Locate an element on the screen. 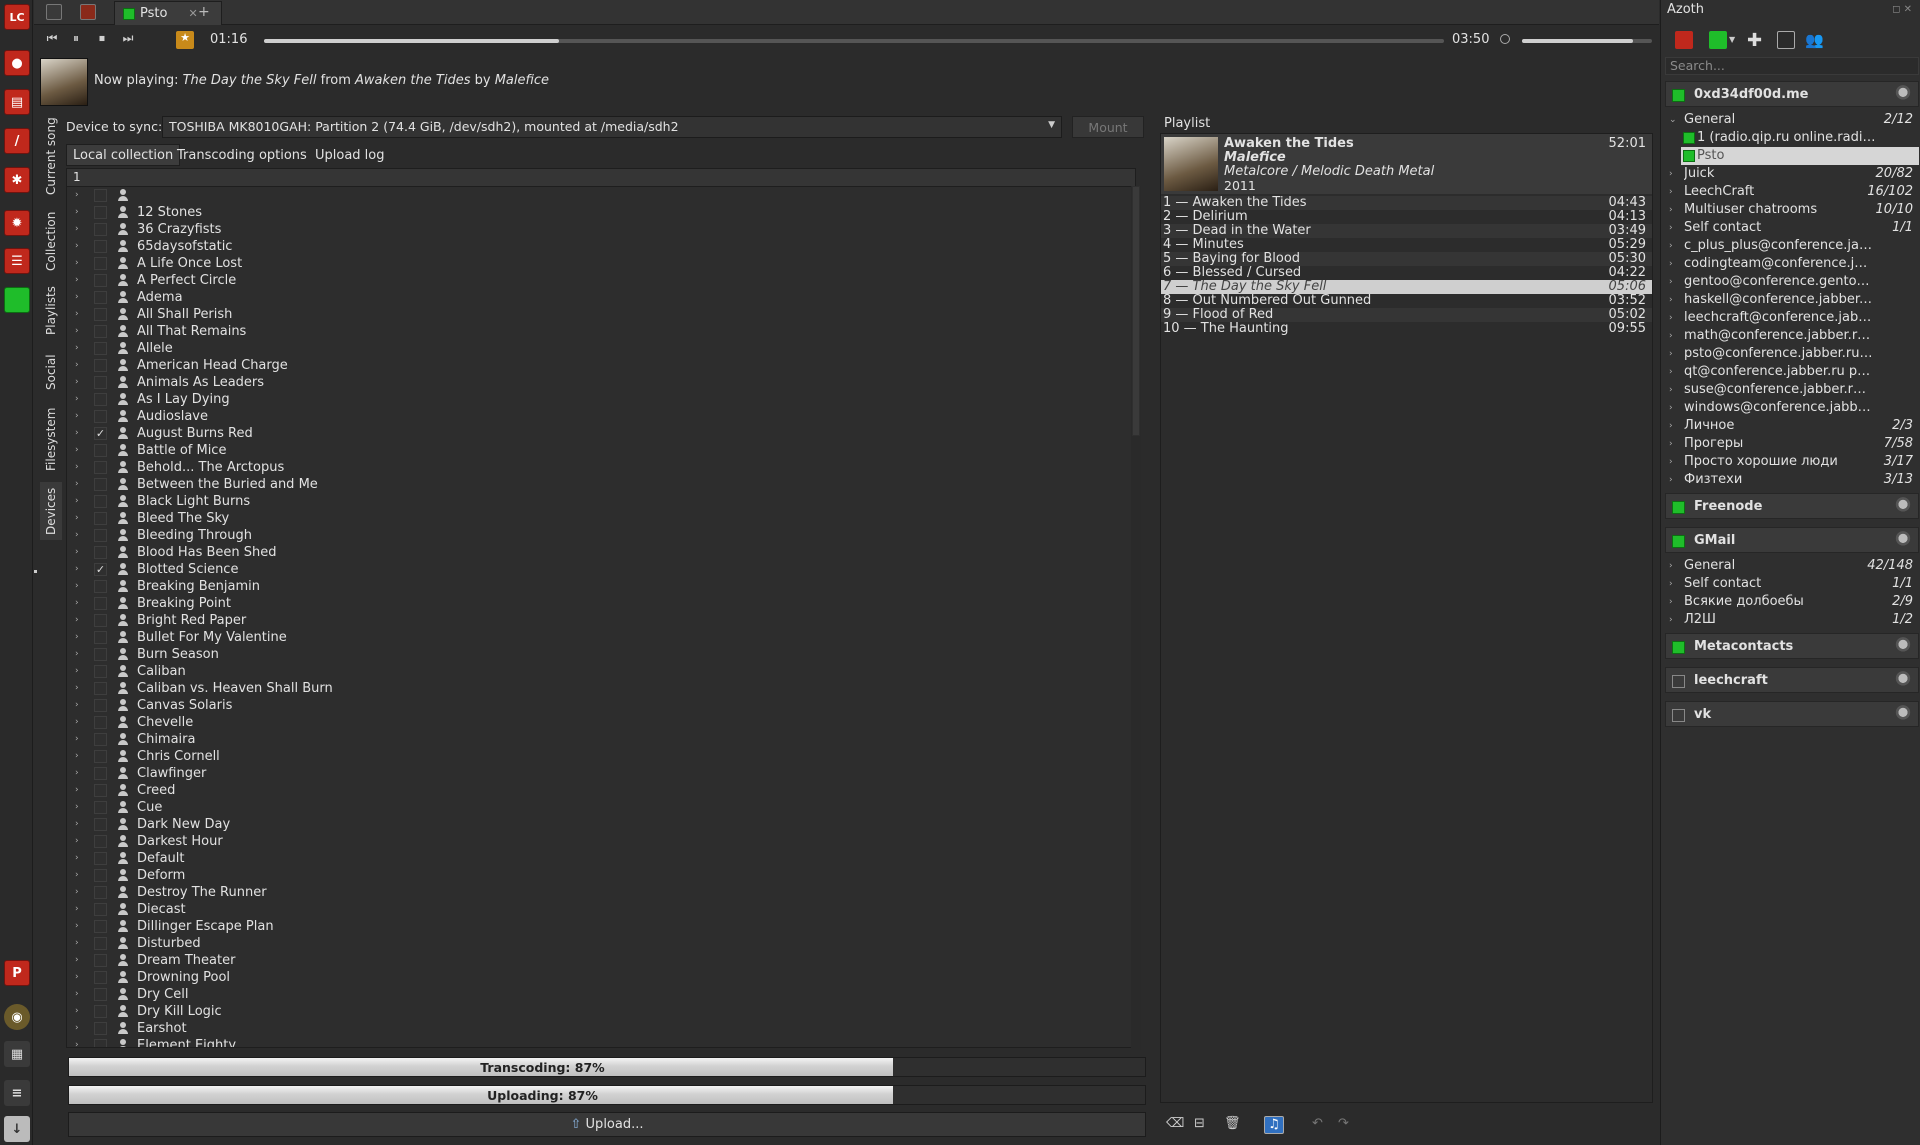  tree-row: › Clawfinger is located at coordinates (601, 773).